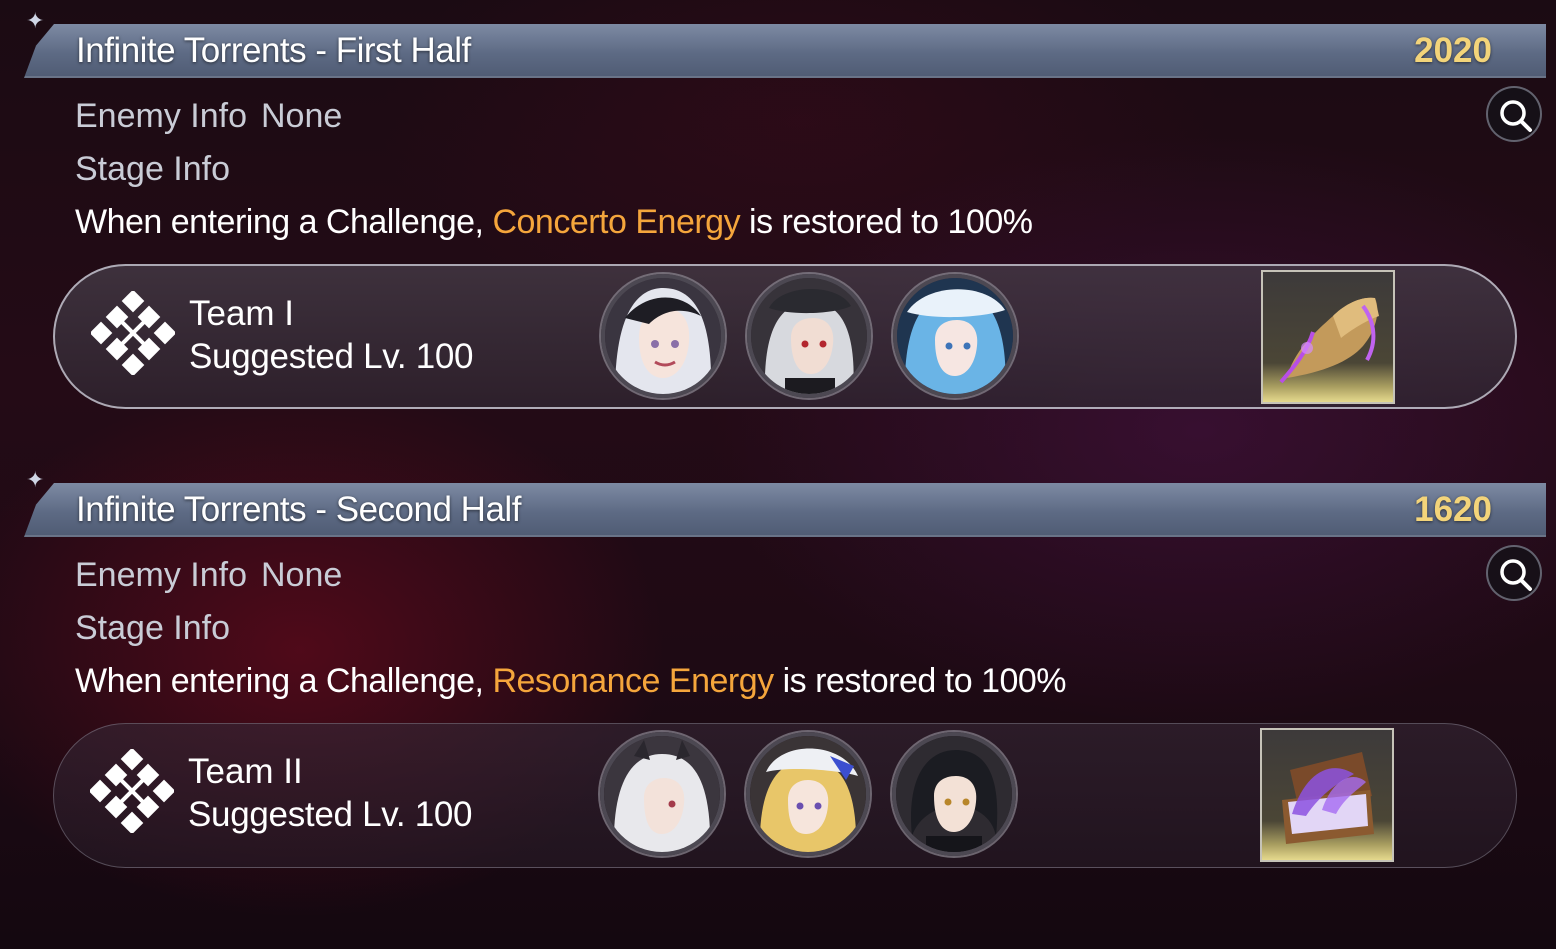 The image size is (1556, 949). I want to click on golden-glove-reward-icon, so click(1329, 340).